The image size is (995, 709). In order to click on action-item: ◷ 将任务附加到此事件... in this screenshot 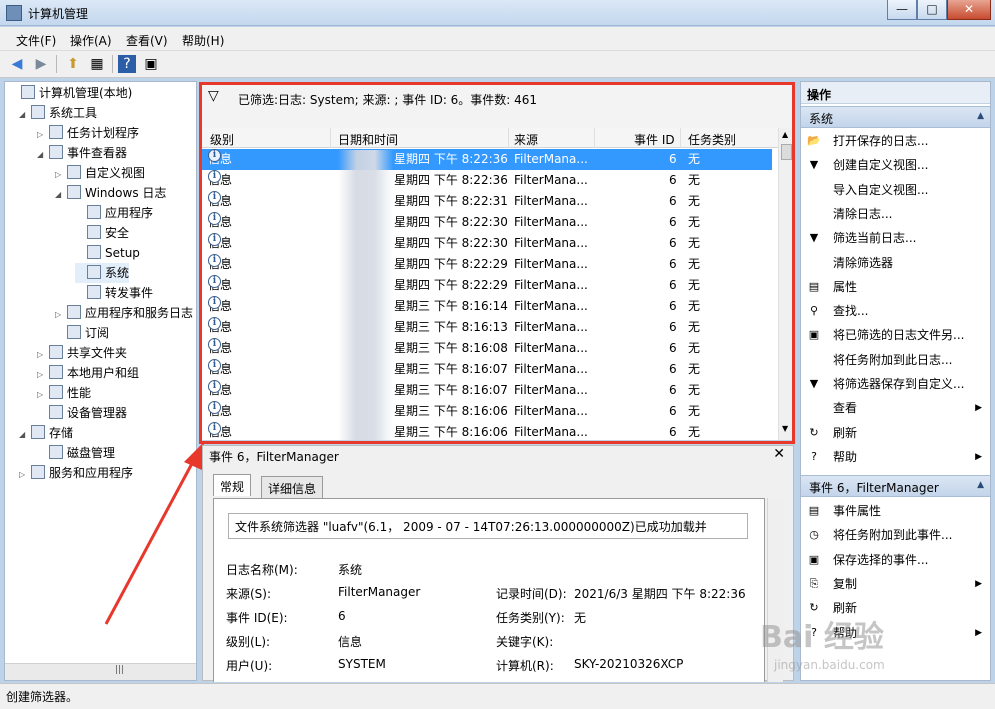, I will do `click(895, 535)`.